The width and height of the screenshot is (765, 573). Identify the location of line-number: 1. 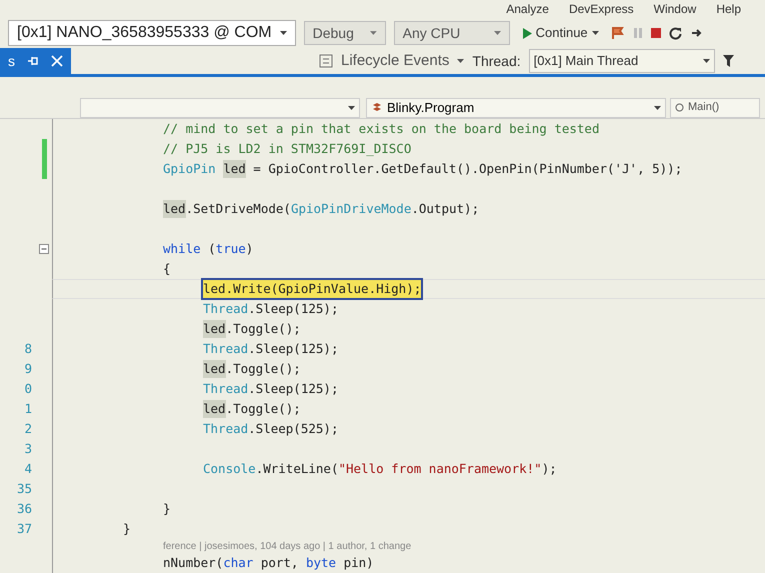
(28, 409).